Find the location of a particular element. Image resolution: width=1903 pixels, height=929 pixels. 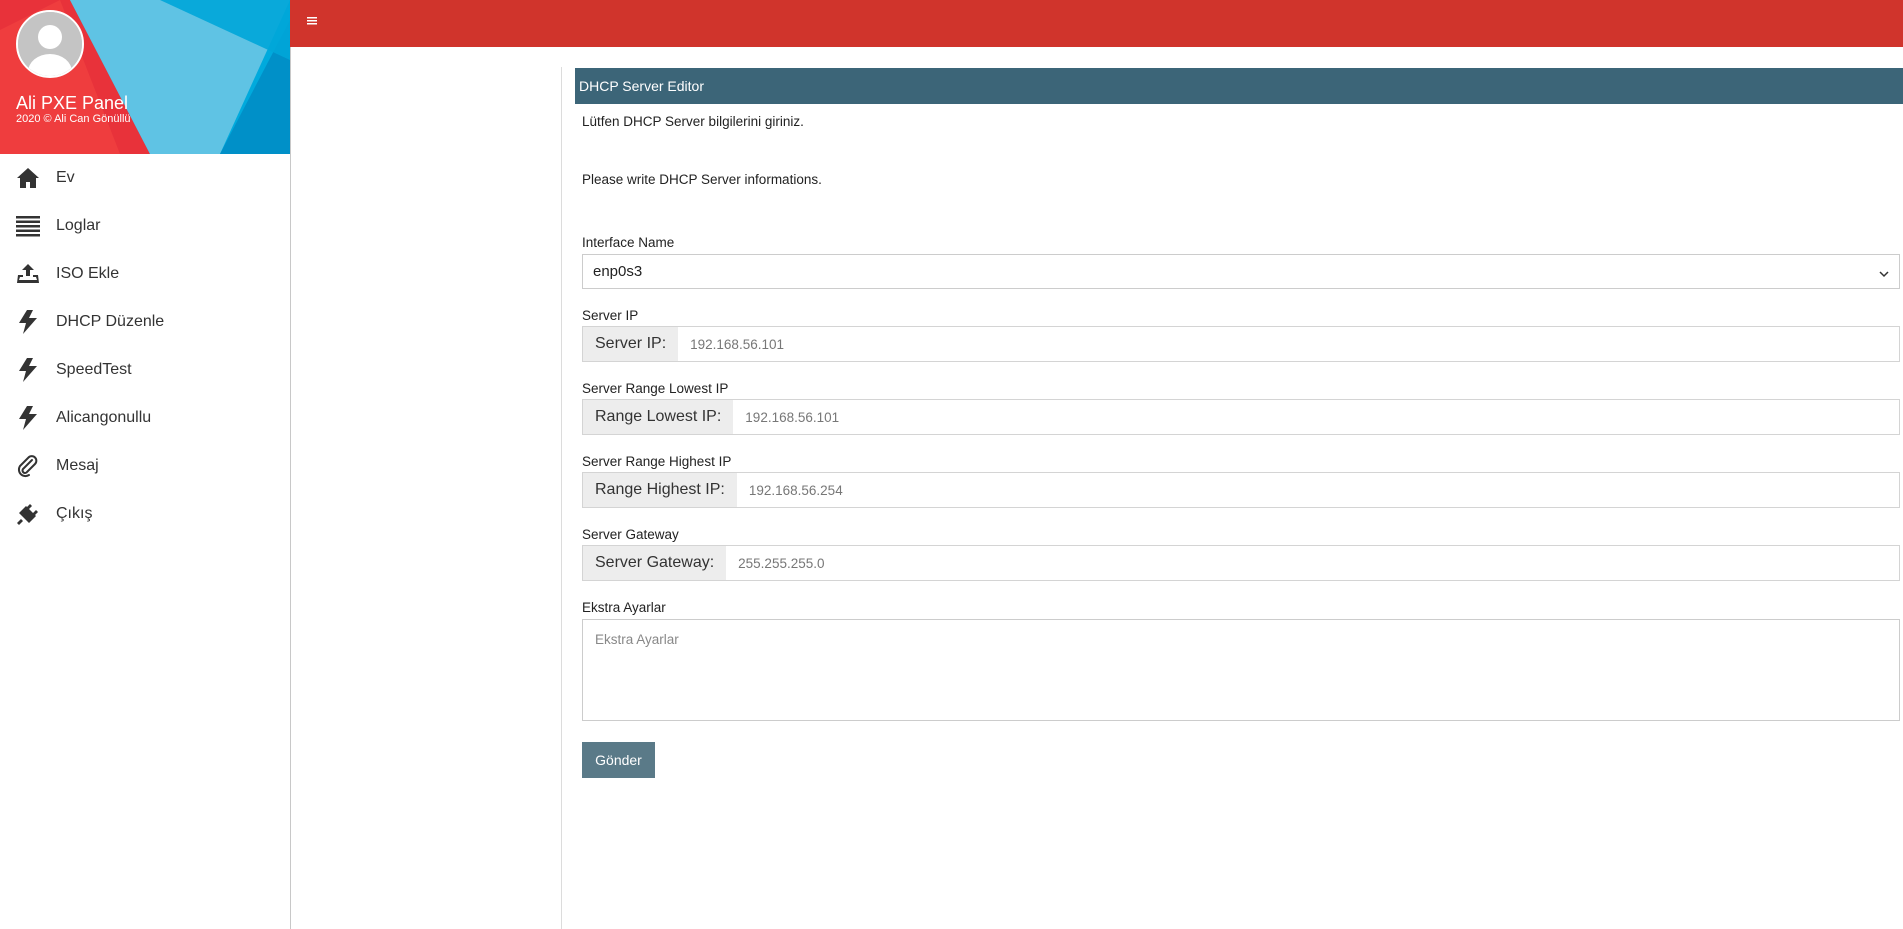

server-ip-label: Server IP is located at coordinates (610, 315).